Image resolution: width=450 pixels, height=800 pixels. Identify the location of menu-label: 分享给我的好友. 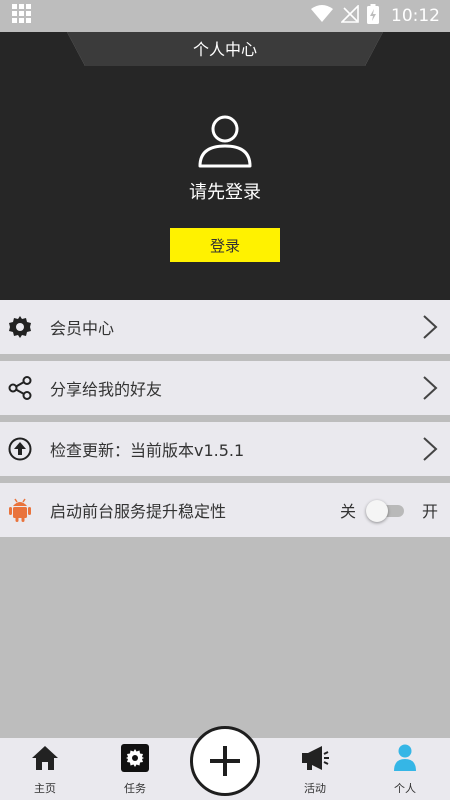
(106, 389).